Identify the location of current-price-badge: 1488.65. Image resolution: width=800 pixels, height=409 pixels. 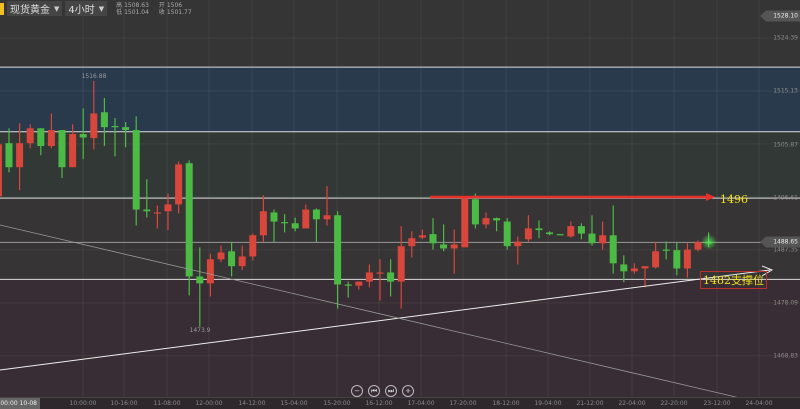
(780, 242).